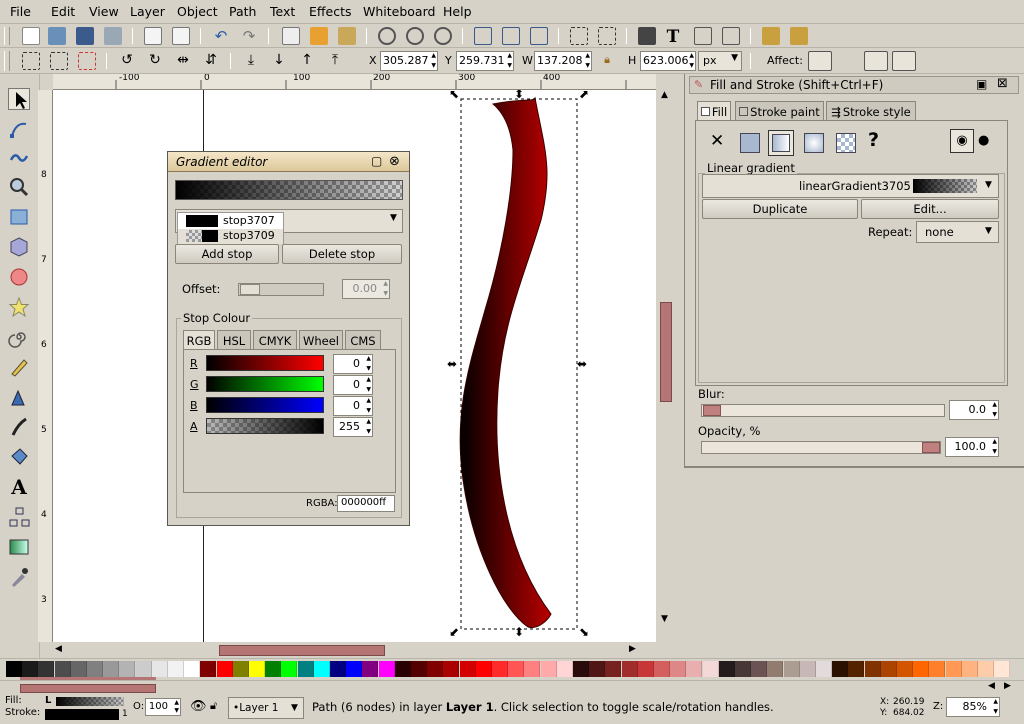  I want to click on raise-icon: ↑, so click(307, 61).